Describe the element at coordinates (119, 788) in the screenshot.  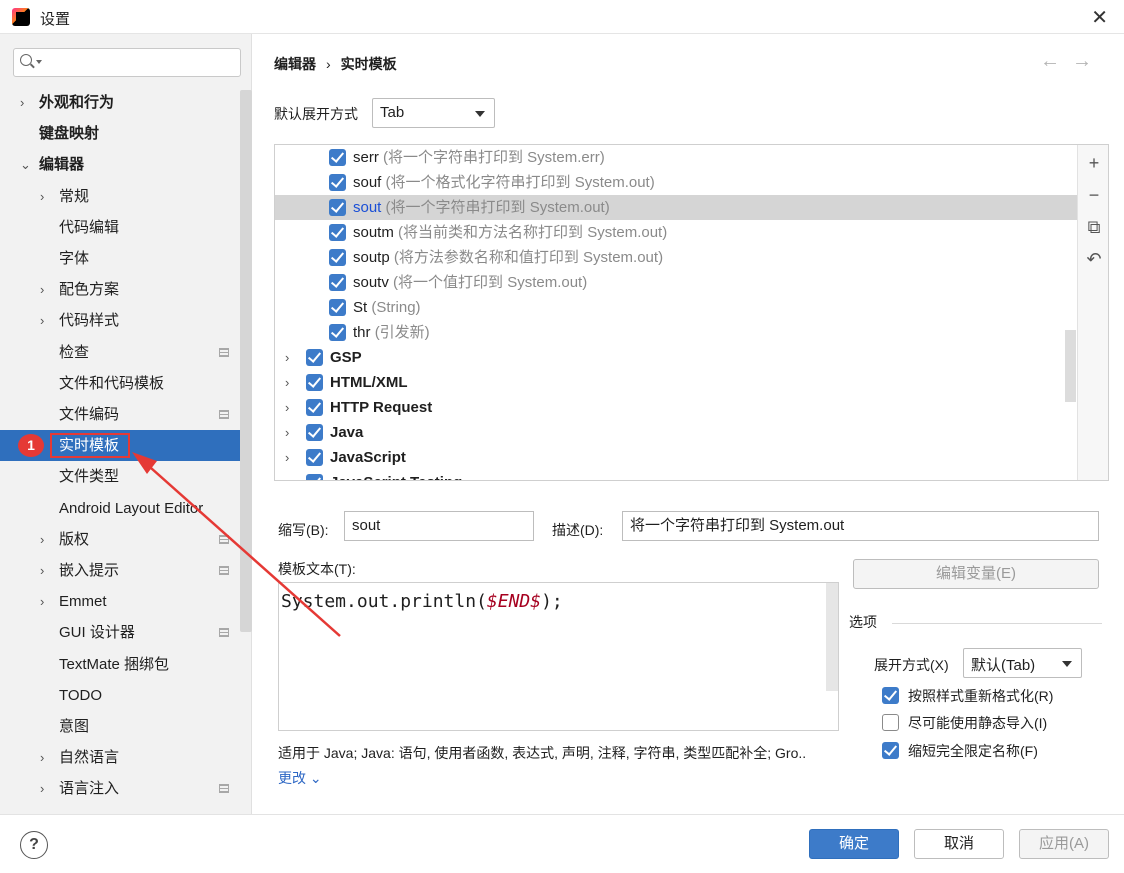
I see `sidebar-item: › 语言注入` at that location.